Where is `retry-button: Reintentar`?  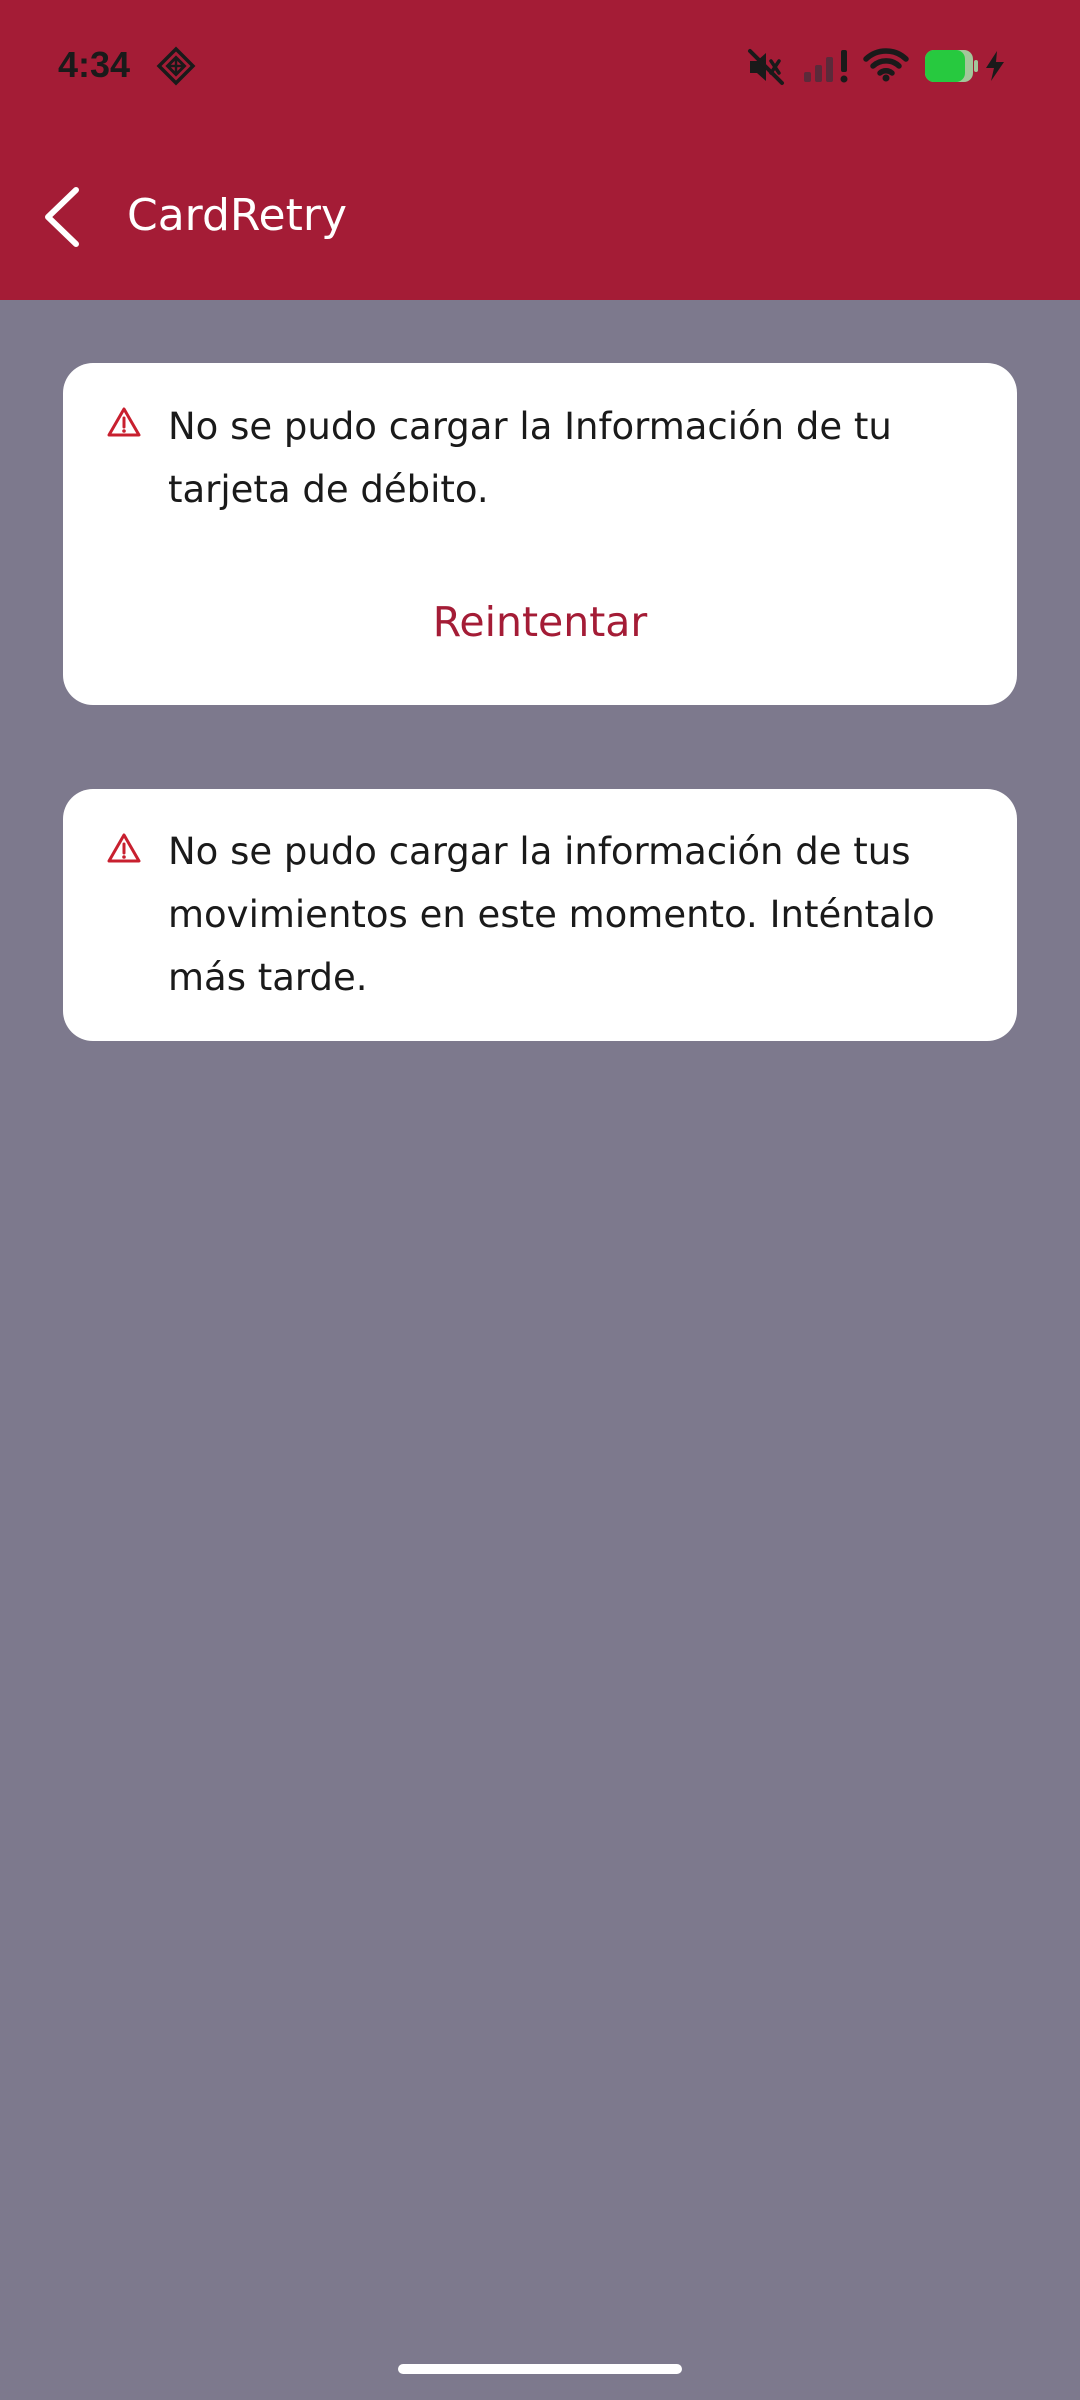 retry-button: Reintentar is located at coordinates (540, 622).